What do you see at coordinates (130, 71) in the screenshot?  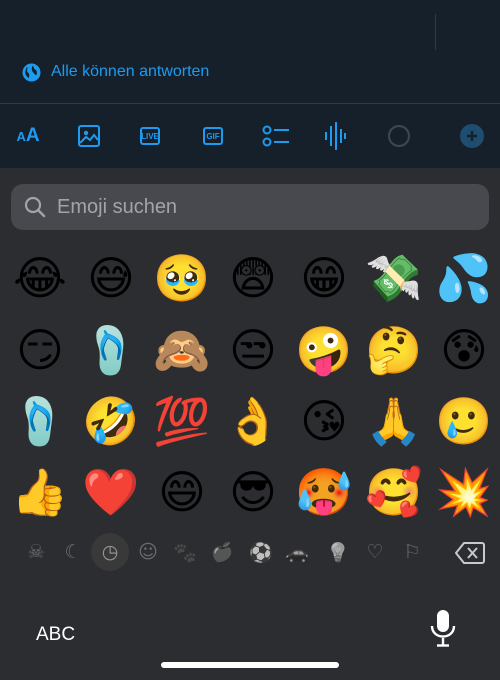 I see `reply-setting-label: Alle können antworten` at bounding box center [130, 71].